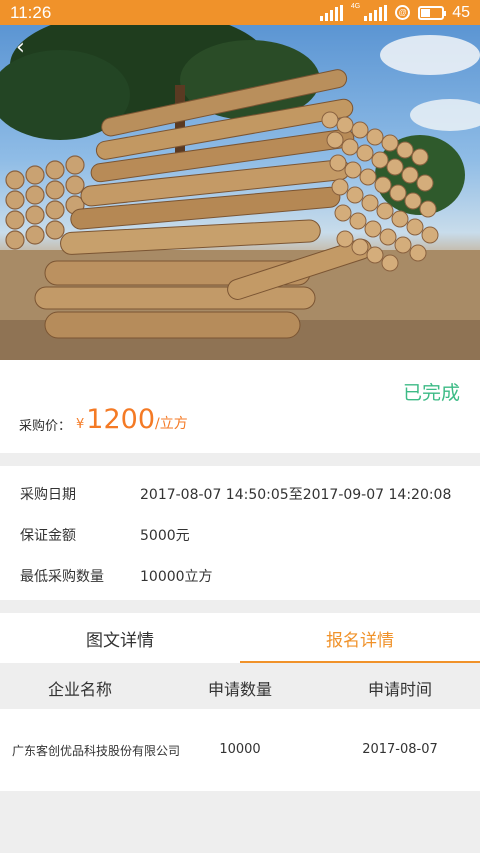 The image size is (480, 853). I want to click on cell-time: 2017-08-07, so click(400, 749).